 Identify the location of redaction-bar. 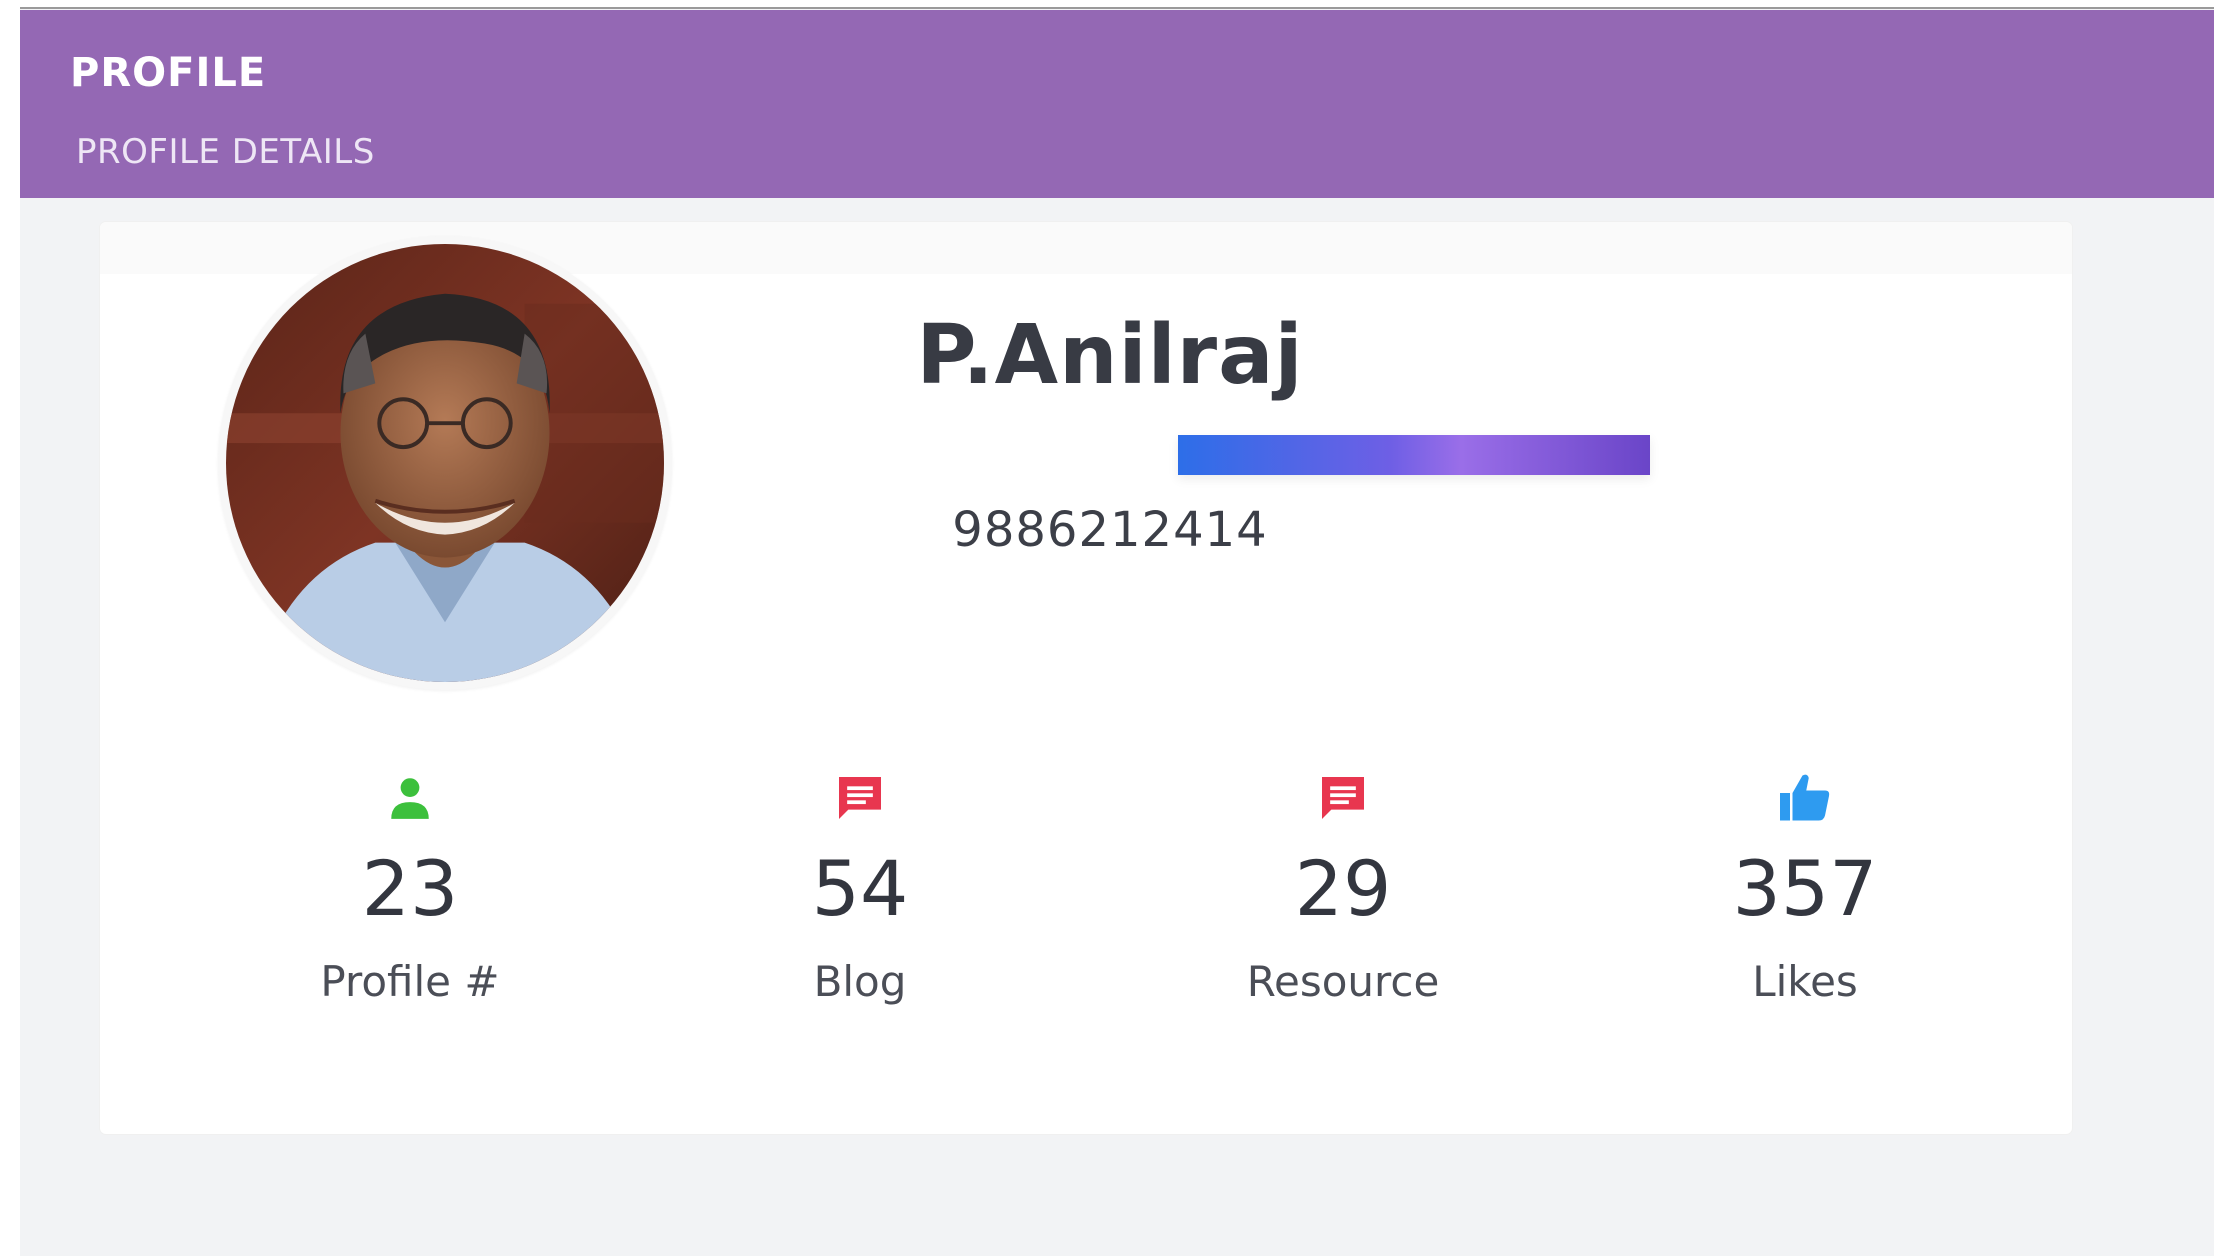
(1414, 455).